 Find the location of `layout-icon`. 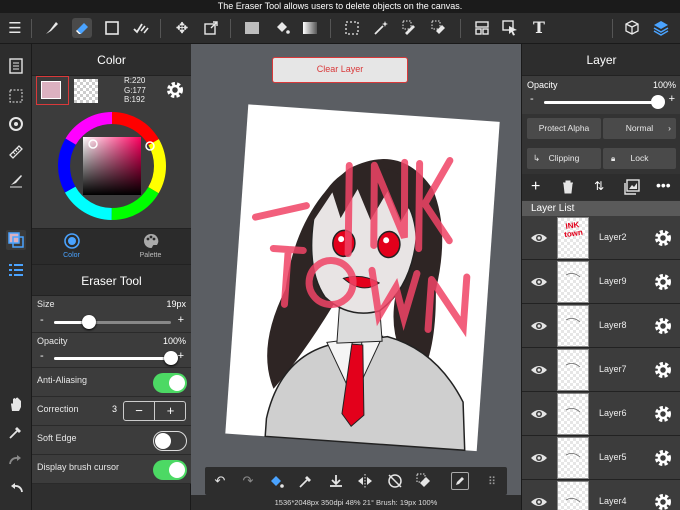

layout-icon is located at coordinates (482, 28).